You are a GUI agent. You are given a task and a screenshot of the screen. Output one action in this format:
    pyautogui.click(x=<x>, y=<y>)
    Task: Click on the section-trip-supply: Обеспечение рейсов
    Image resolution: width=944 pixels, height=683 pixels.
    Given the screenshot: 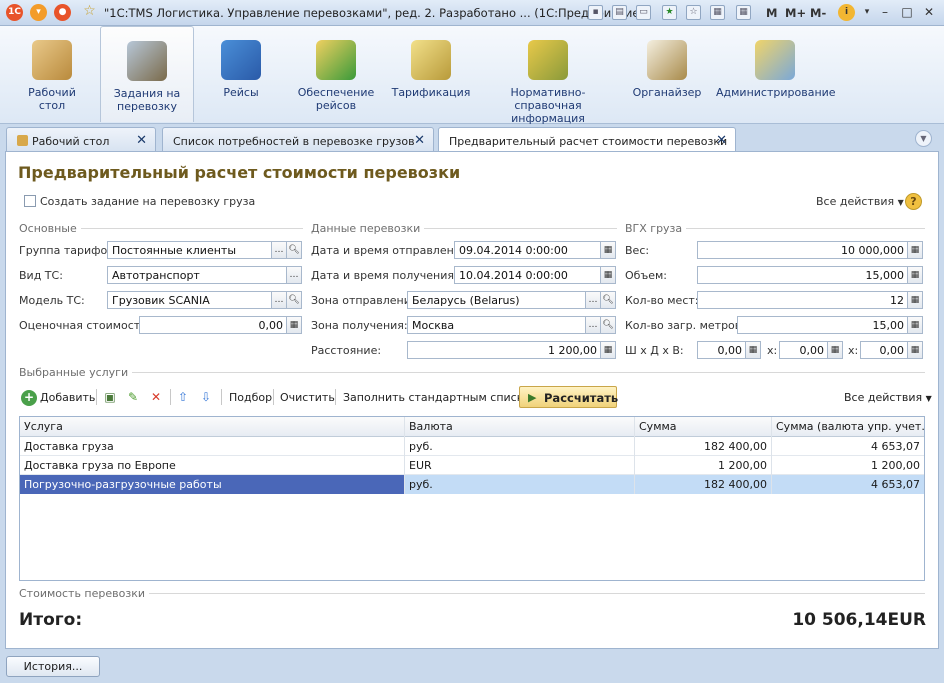 What is the action you would take?
    pyautogui.click(x=336, y=74)
    